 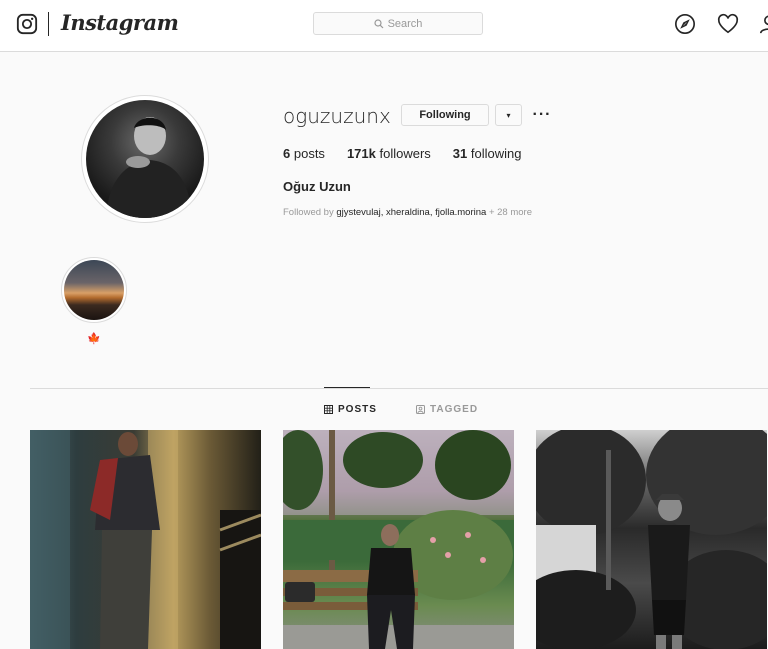 I want to click on heart-icon, so click(x=728, y=24).